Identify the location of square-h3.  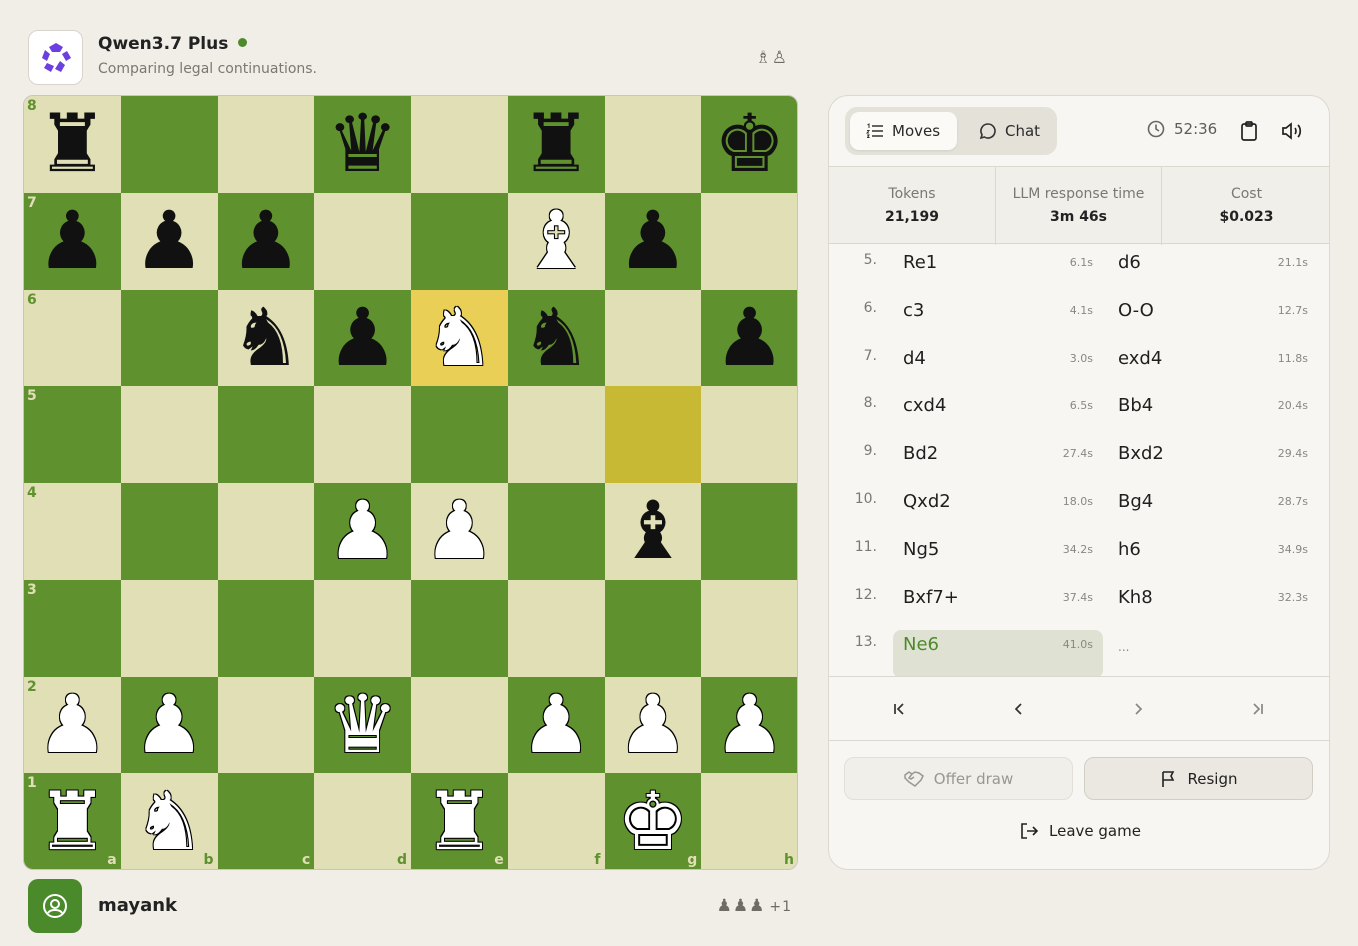
(749, 628).